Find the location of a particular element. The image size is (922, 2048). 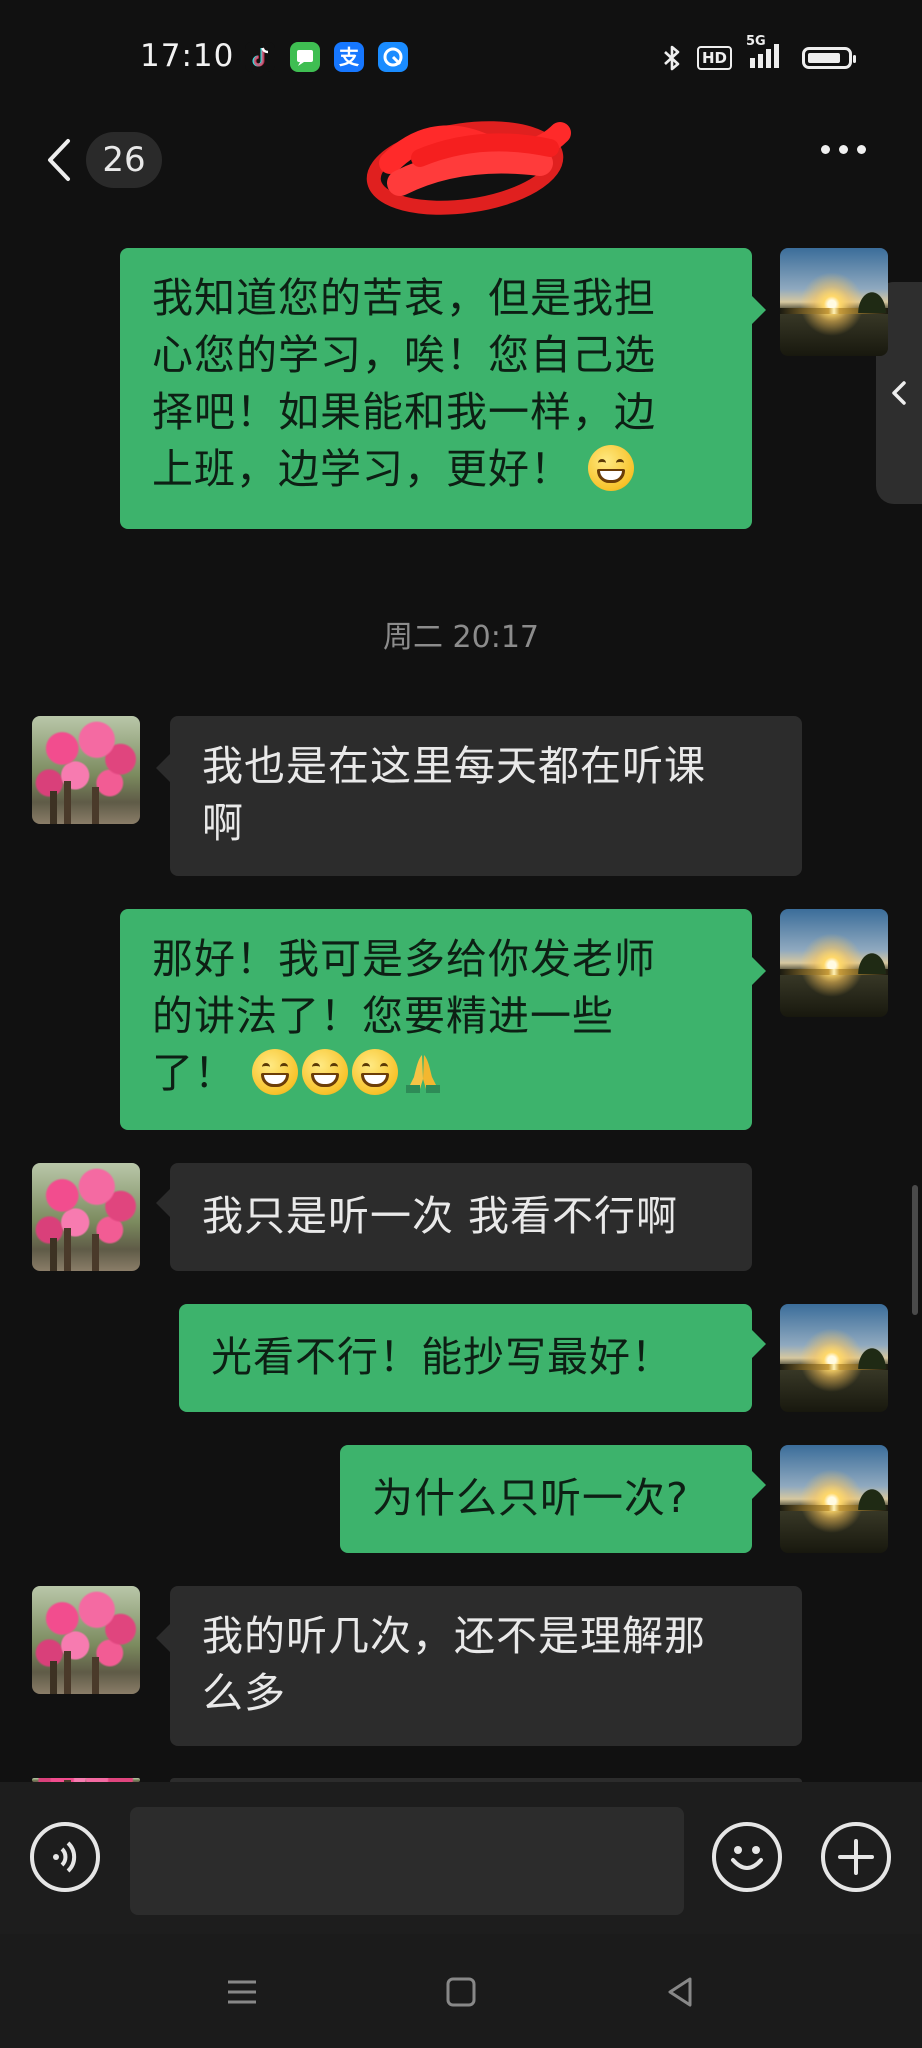

unread-count-badge: 26 is located at coordinates (124, 160).